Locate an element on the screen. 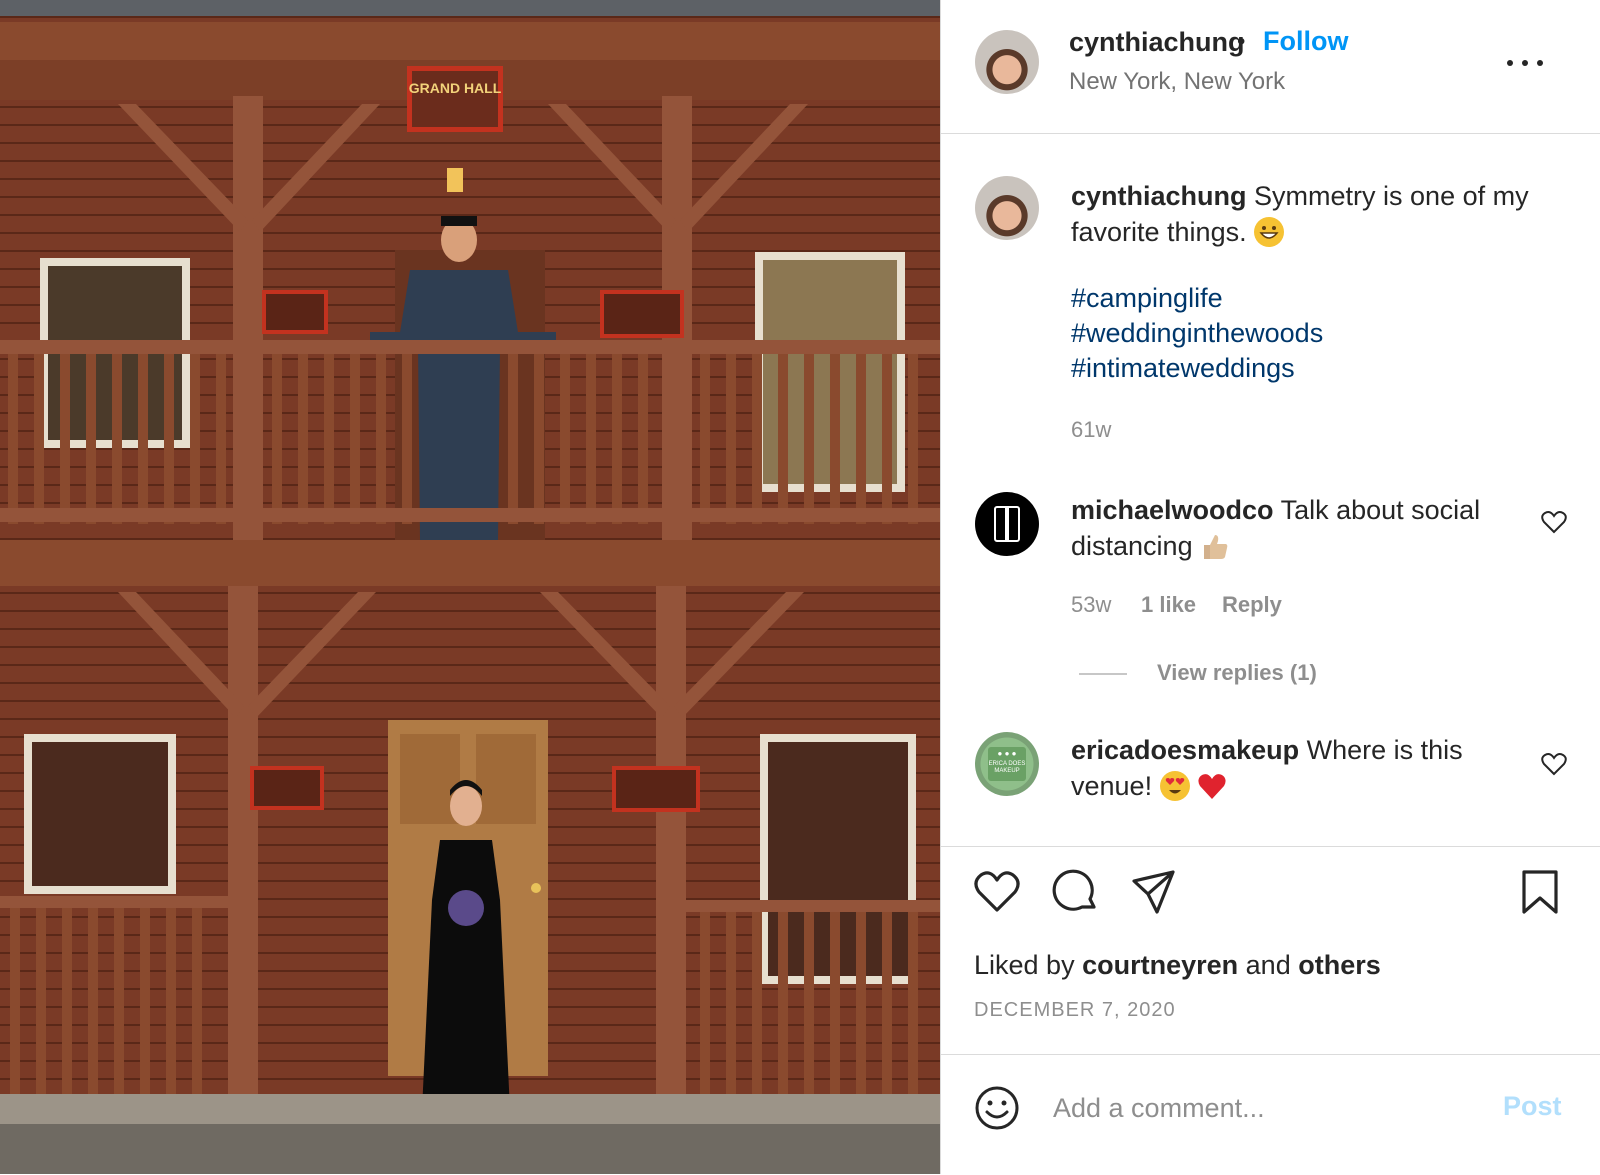 The width and height of the screenshot is (1600, 1175). caption-avatar is located at coordinates (1007, 208).